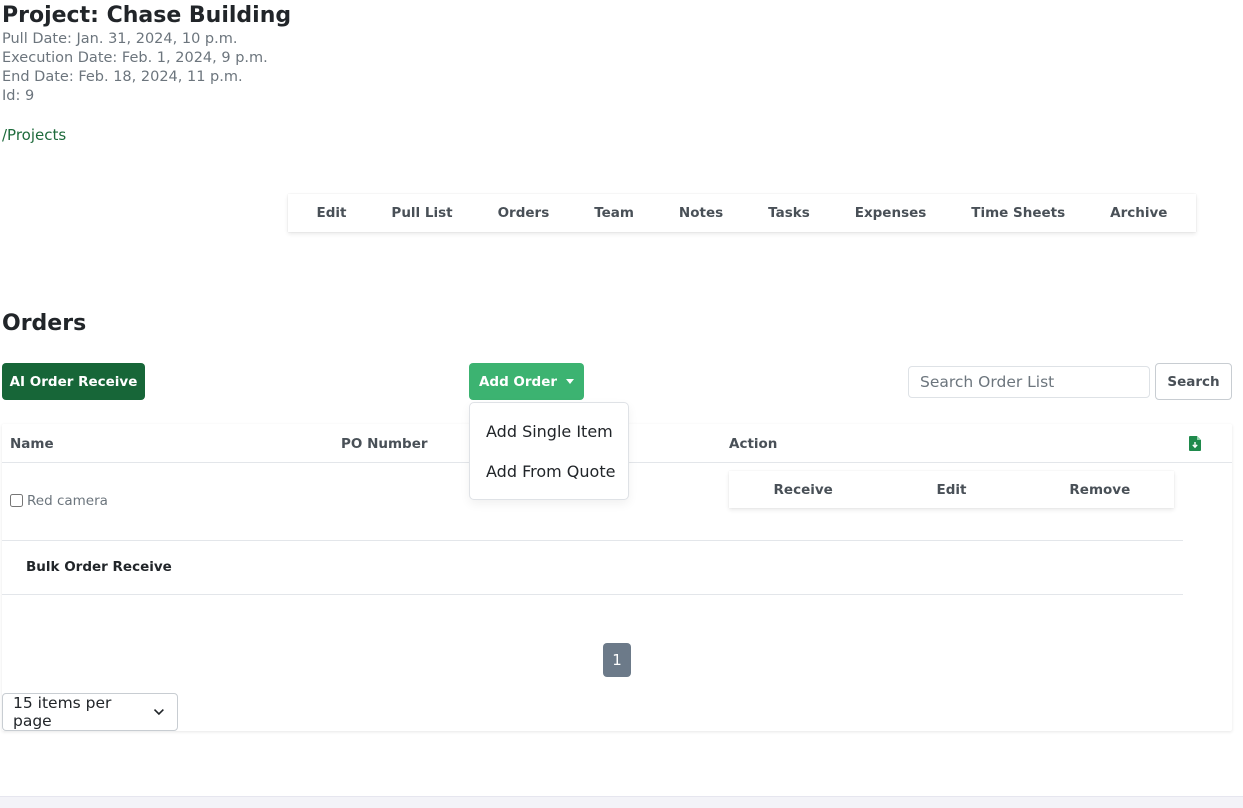 The image size is (1243, 808). I want to click on pagination-page-1: 1, so click(617, 660).